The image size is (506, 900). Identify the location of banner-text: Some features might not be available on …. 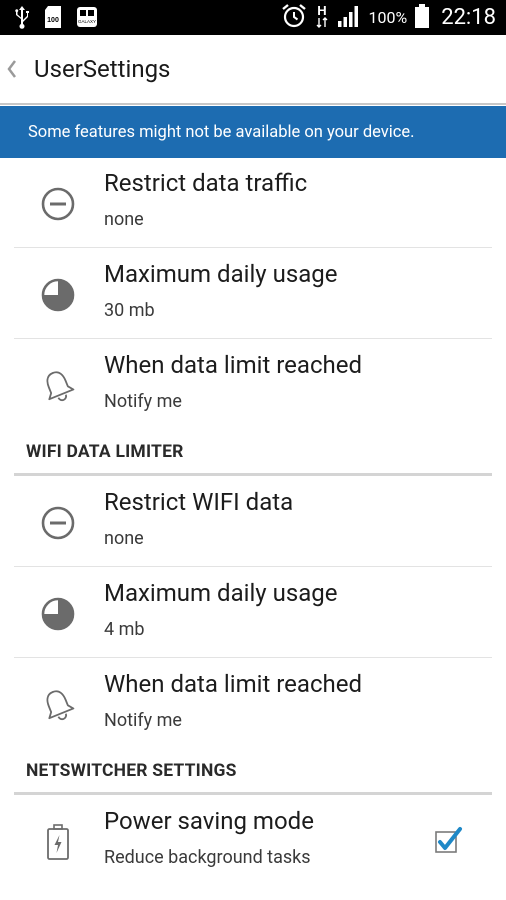
(221, 132).